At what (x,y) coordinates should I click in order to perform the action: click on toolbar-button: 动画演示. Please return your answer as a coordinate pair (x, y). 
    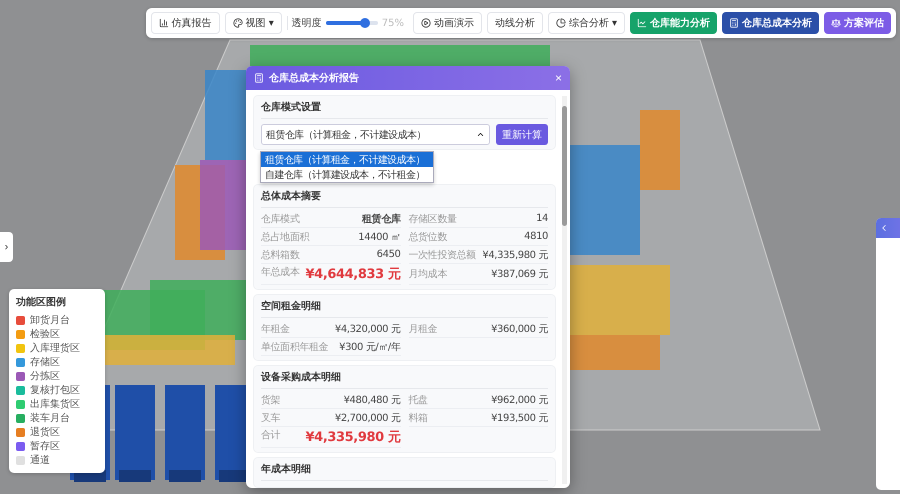
    Looking at the image, I should click on (447, 23).